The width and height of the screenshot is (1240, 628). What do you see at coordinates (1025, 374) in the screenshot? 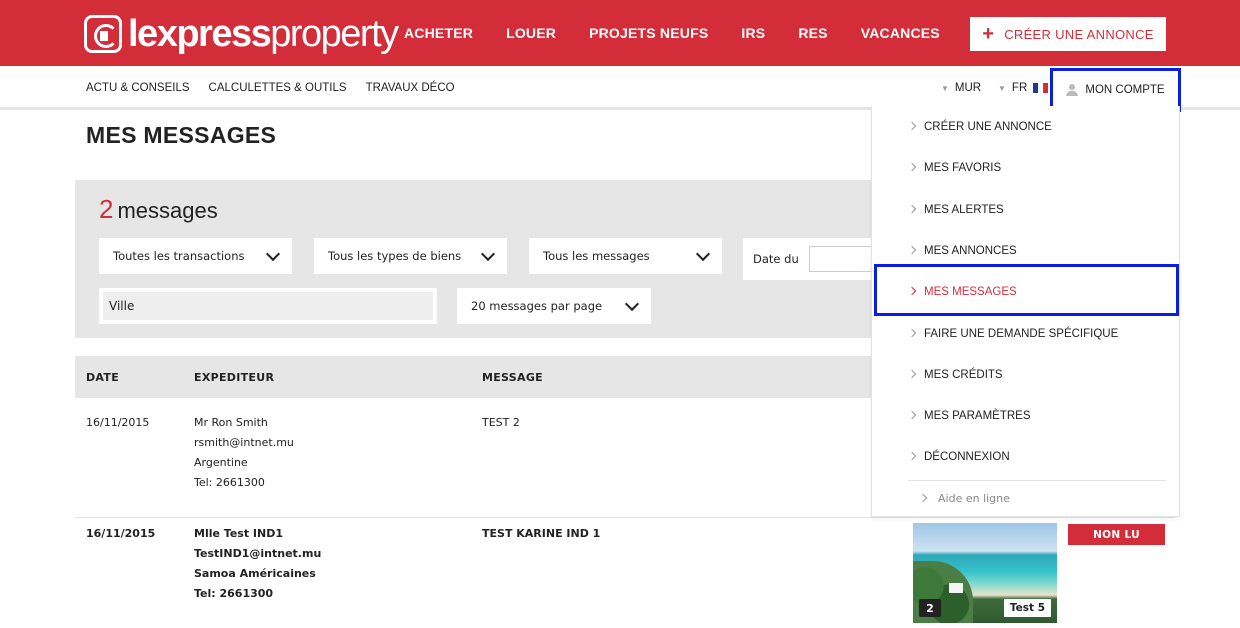
I see `menu-item-credits: MES CRÉDITS` at bounding box center [1025, 374].